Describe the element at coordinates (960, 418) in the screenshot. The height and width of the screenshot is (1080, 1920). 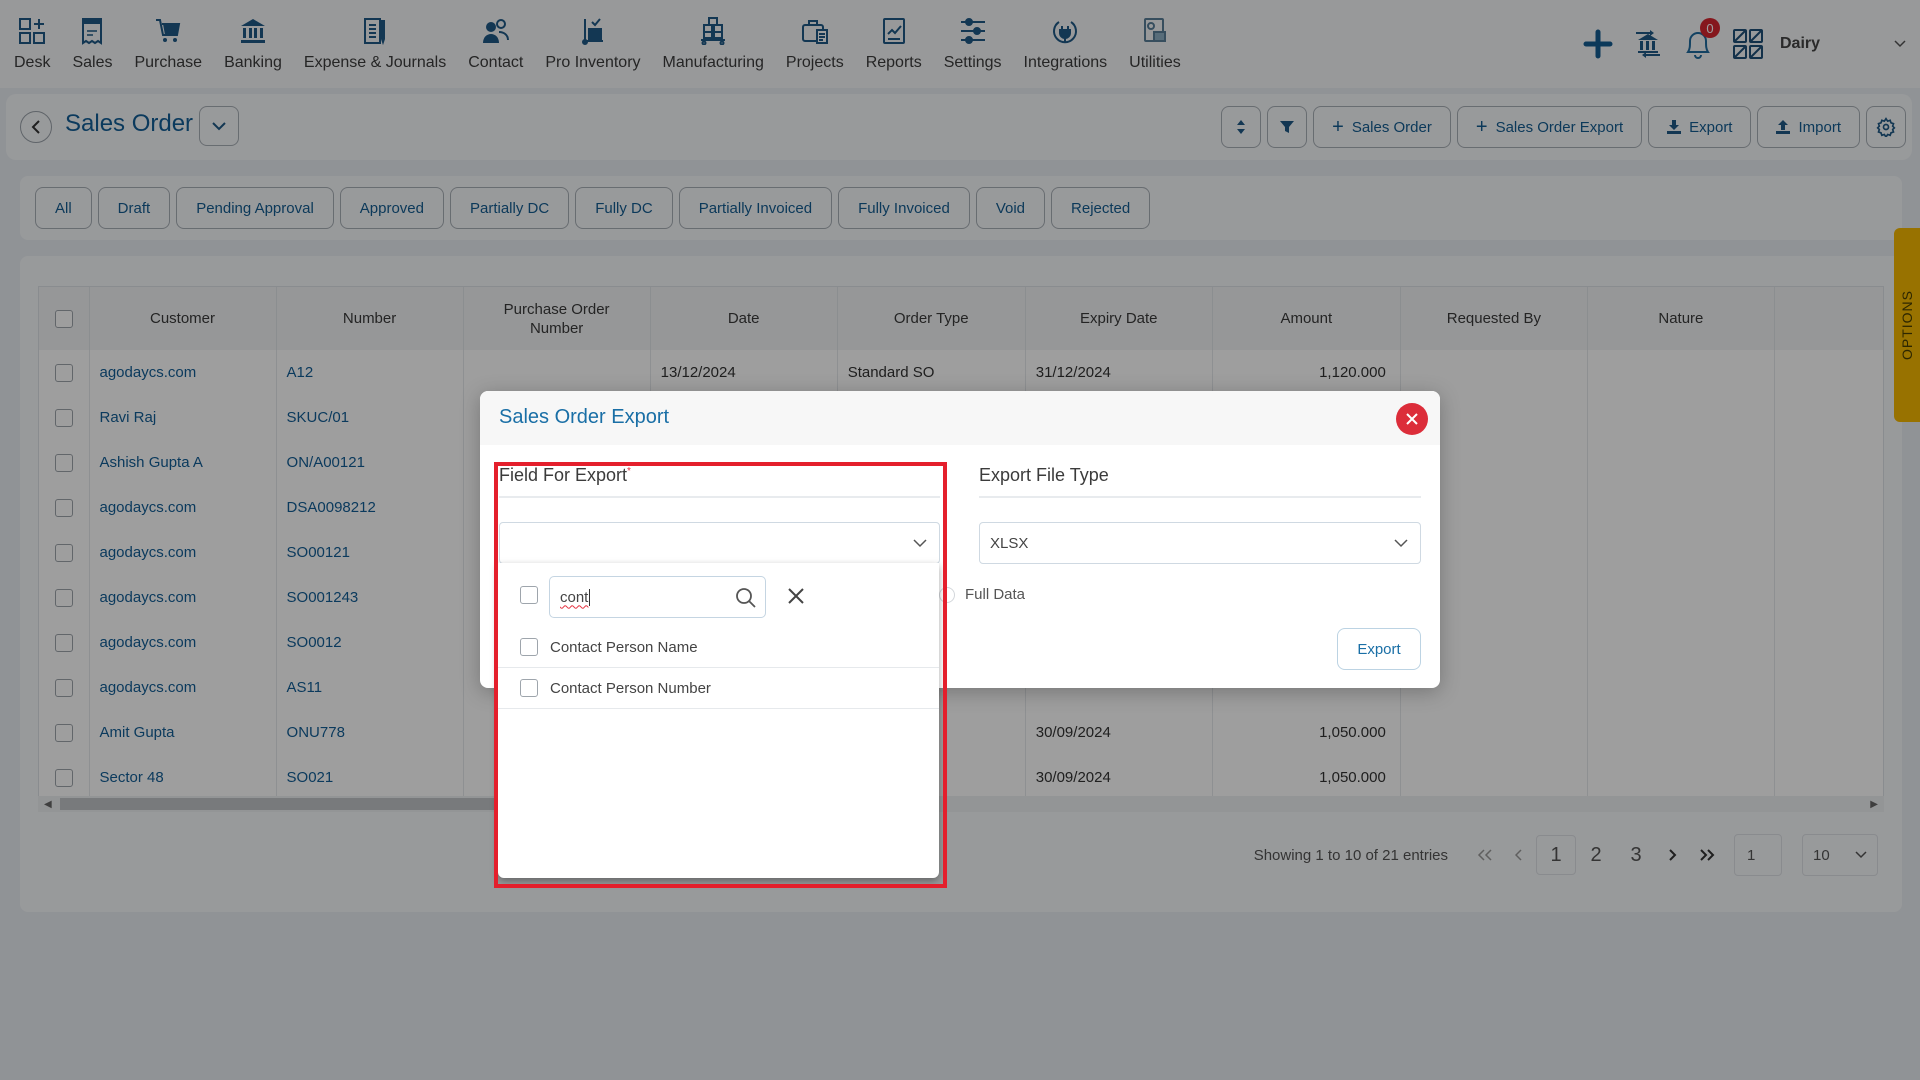
I see `modal-header: Sales Order Export` at that location.